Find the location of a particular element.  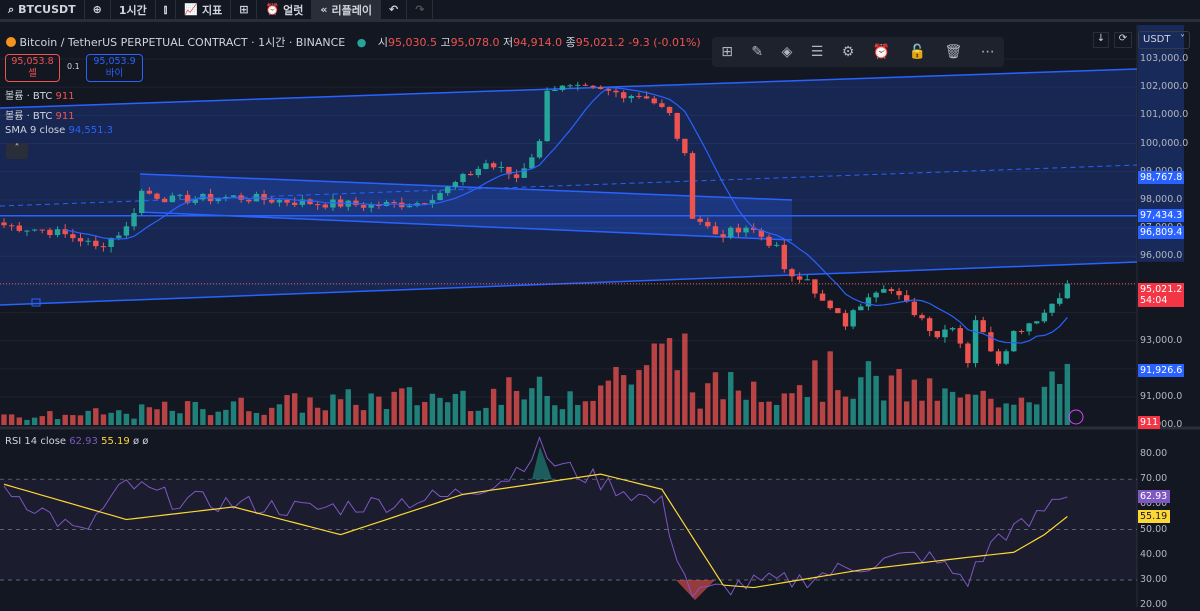

high-label: 고 is located at coordinates (445, 42).